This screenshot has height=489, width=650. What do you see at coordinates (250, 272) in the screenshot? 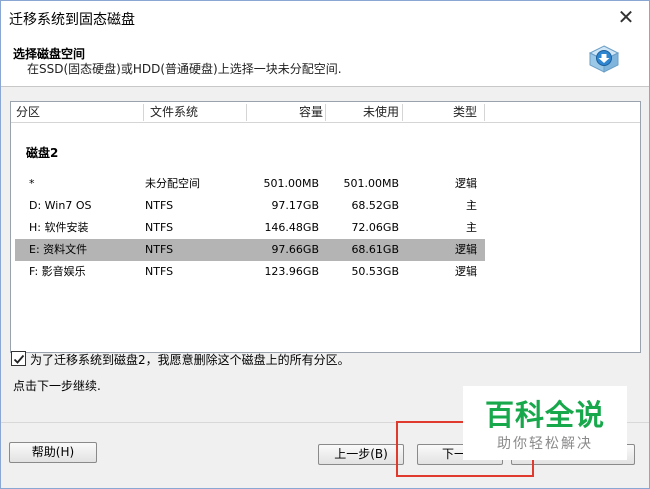
I see `table-row: F: 影音娱乐 NTFS 123.96GB 50.53GB 逻辑` at bounding box center [250, 272].